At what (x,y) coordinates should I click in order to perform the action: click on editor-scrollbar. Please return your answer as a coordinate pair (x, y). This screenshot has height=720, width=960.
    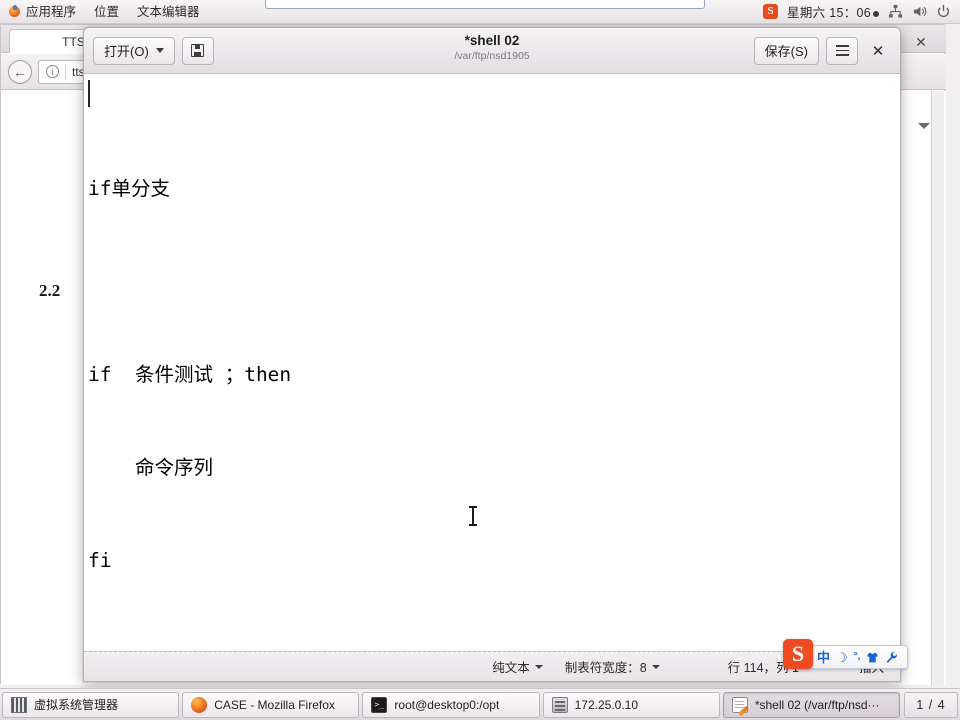
    Looking at the image, I should click on (894, 362).